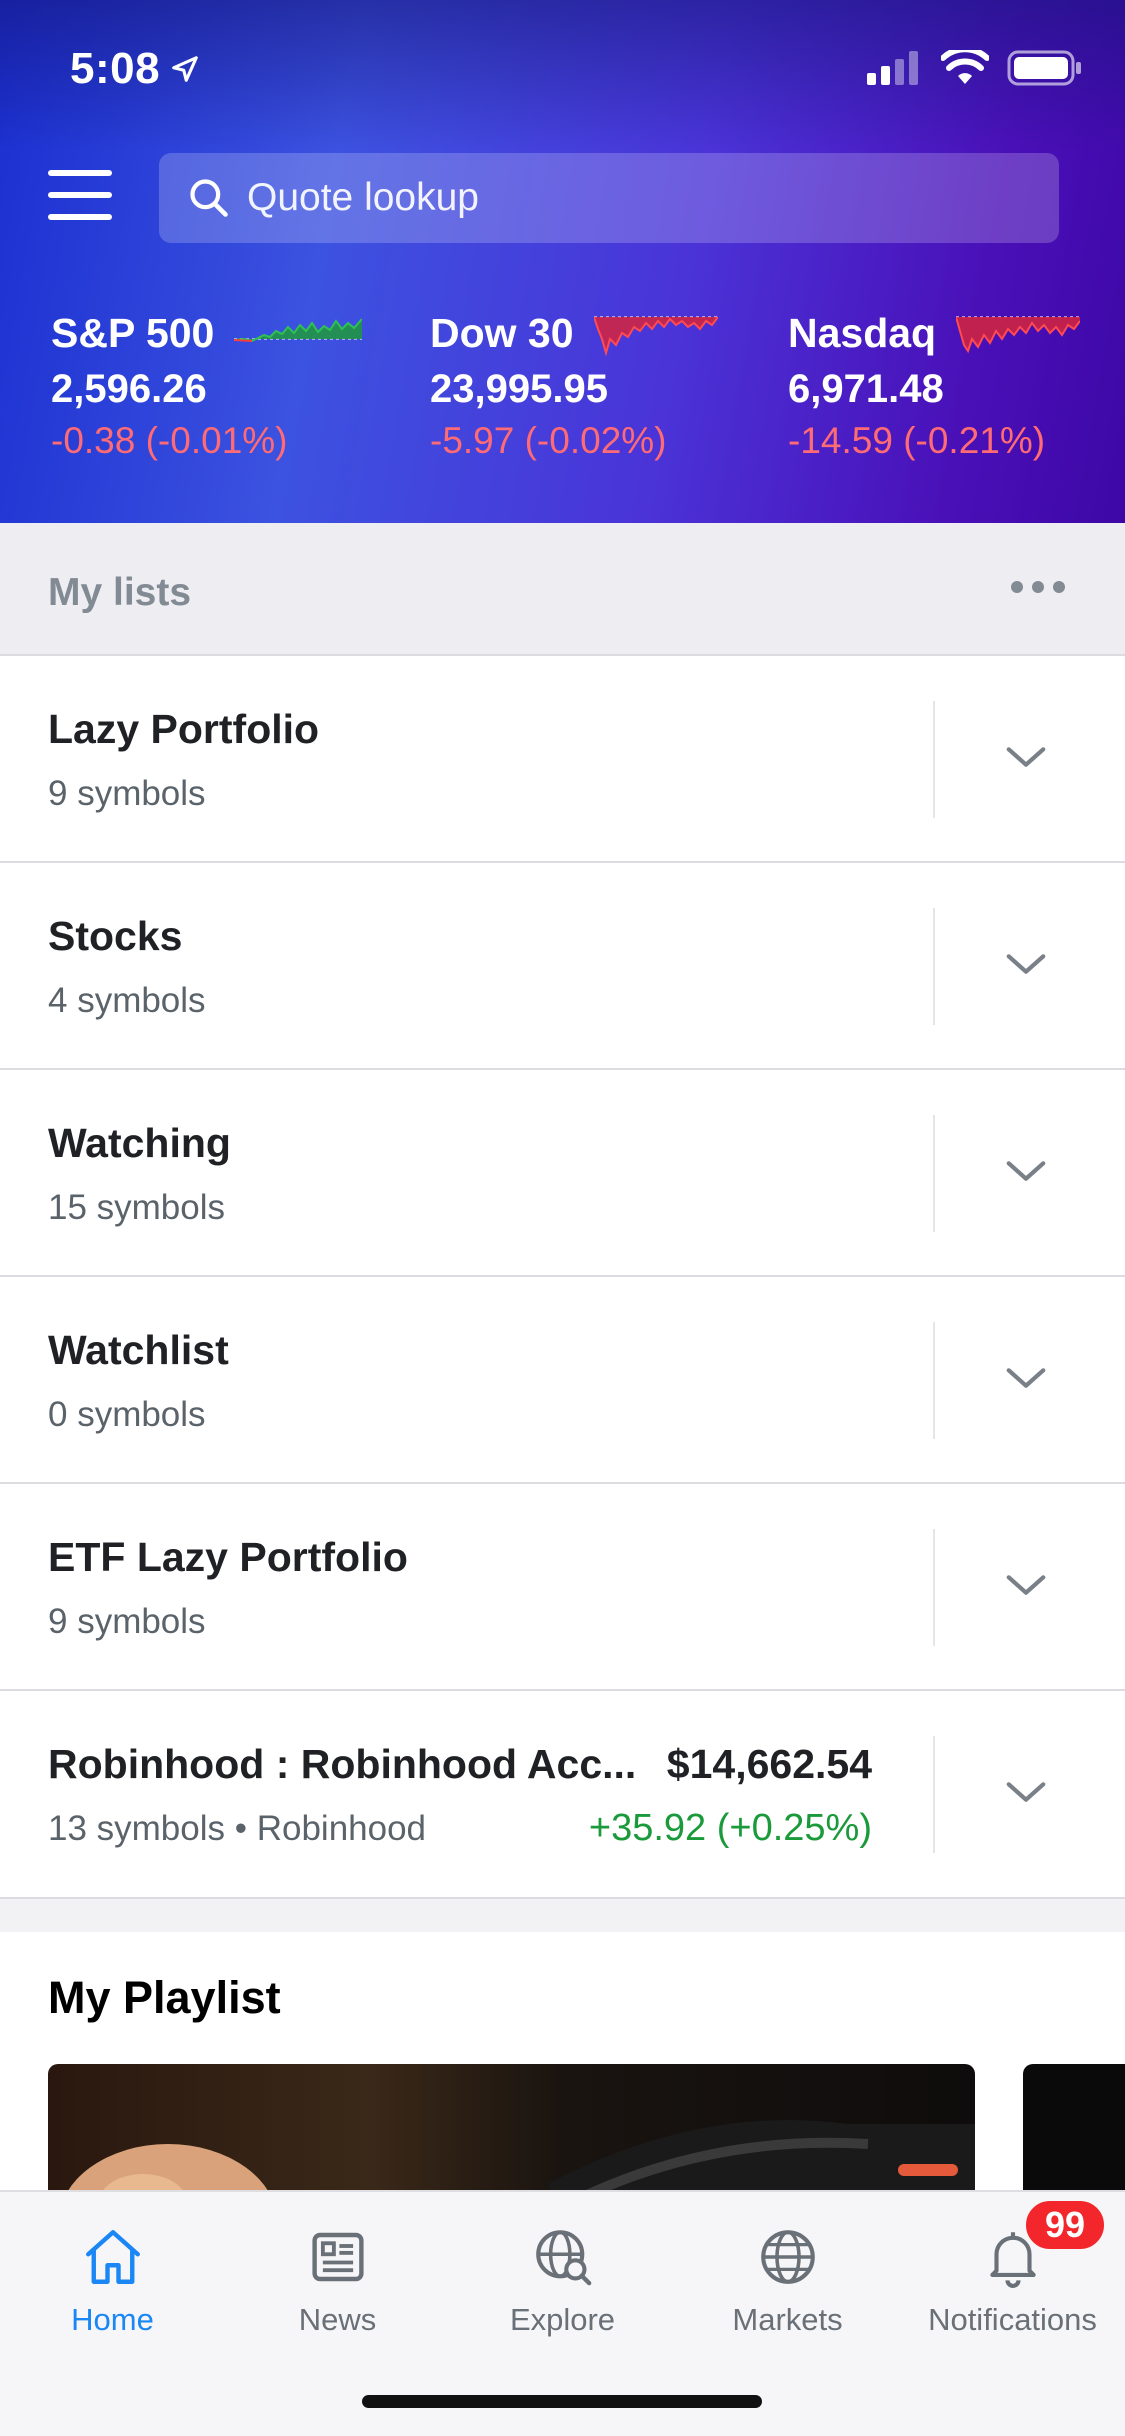 The image size is (1125, 2436). I want to click on time-text: 5:08, so click(115, 68).